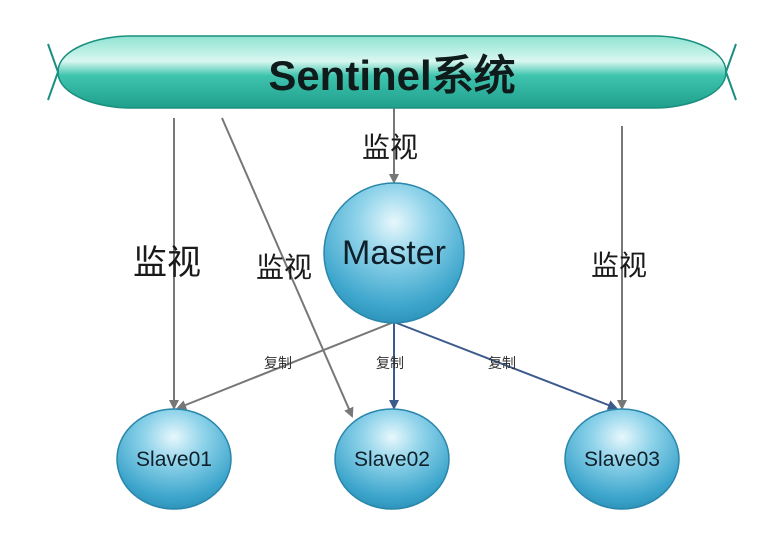  What do you see at coordinates (390, 147) in the screenshot?
I see `monitor-label-master: 监视` at bounding box center [390, 147].